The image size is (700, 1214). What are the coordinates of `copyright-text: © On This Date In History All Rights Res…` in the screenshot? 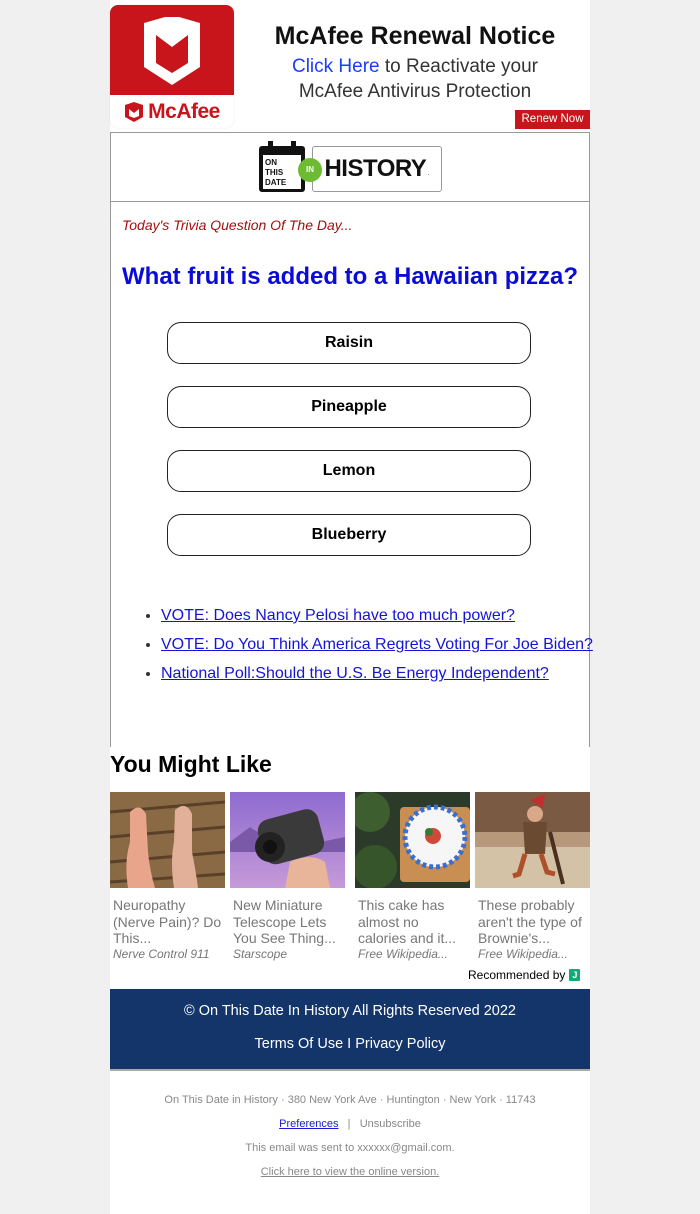 It's located at (350, 1011).